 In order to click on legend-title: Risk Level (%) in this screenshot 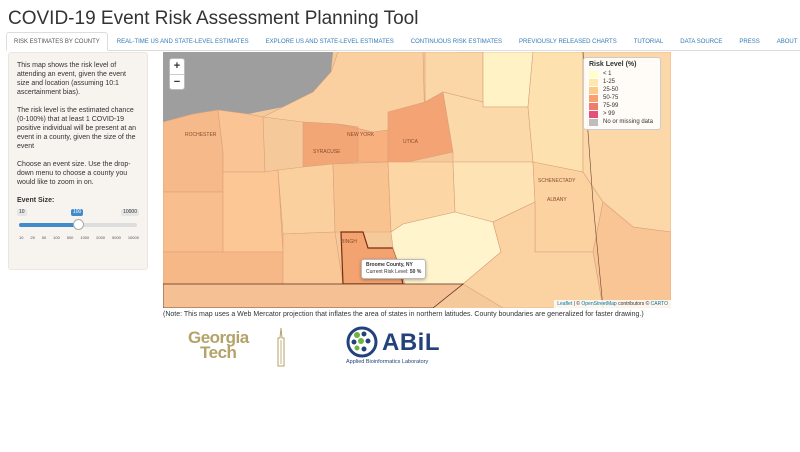, I will do `click(613, 64)`.